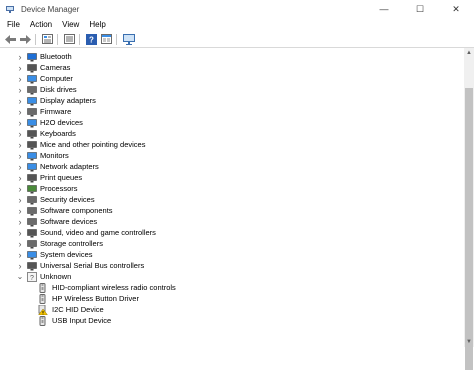 Image resolution: width=474 pixels, height=370 pixels. I want to click on tree-device-label: I2C HID Device, so click(78, 309).